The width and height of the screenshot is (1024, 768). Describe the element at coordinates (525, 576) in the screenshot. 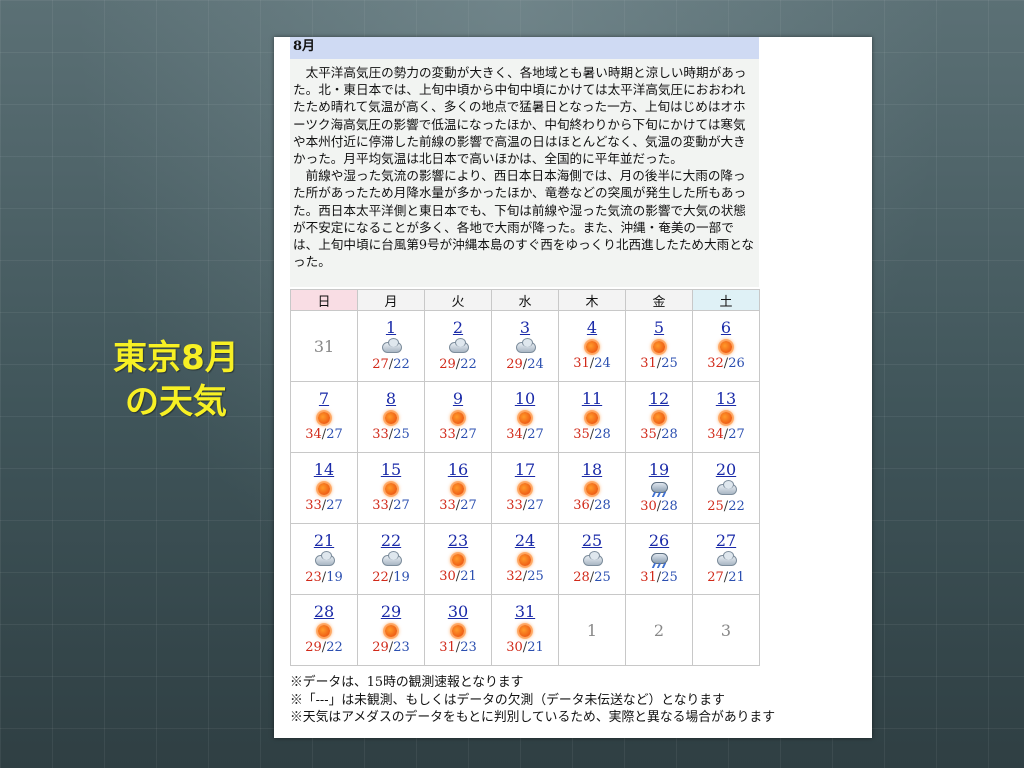

I see `temperature-range: 32/25` at that location.